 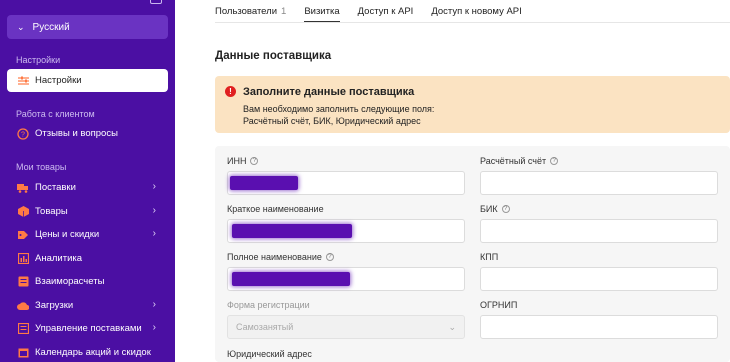 What do you see at coordinates (599, 231) in the screenshot?
I see `bik-field` at bounding box center [599, 231].